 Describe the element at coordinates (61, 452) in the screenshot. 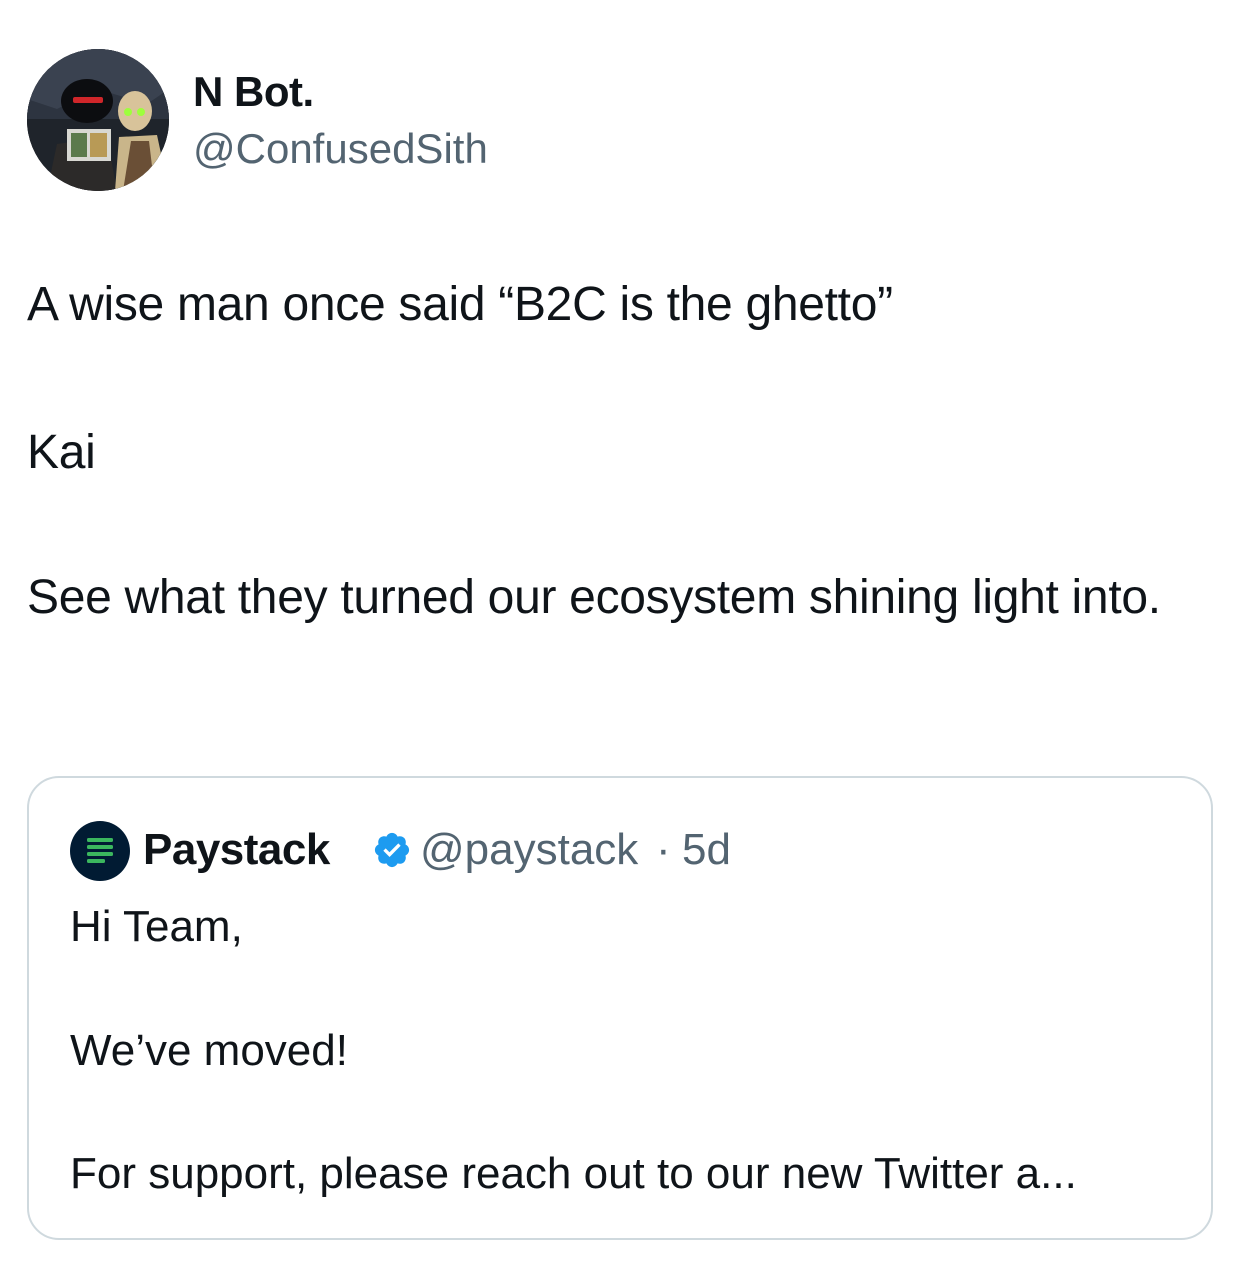

I see `tweet-text-line: Kai` at that location.